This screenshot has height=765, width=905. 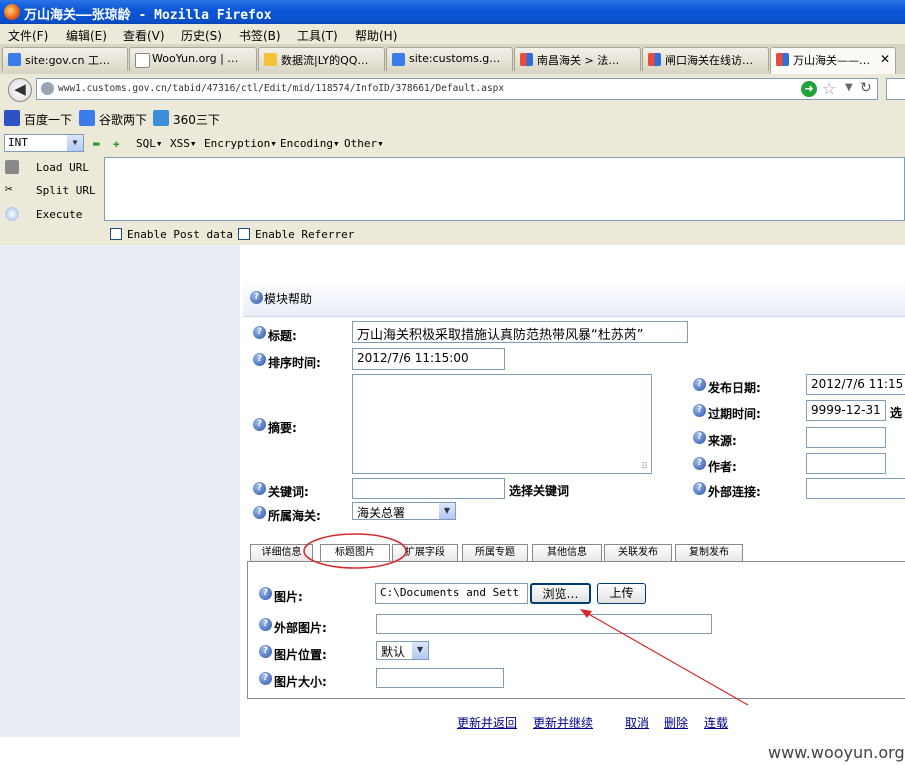 I want to click on delete-link: 删除, so click(x=676, y=722).